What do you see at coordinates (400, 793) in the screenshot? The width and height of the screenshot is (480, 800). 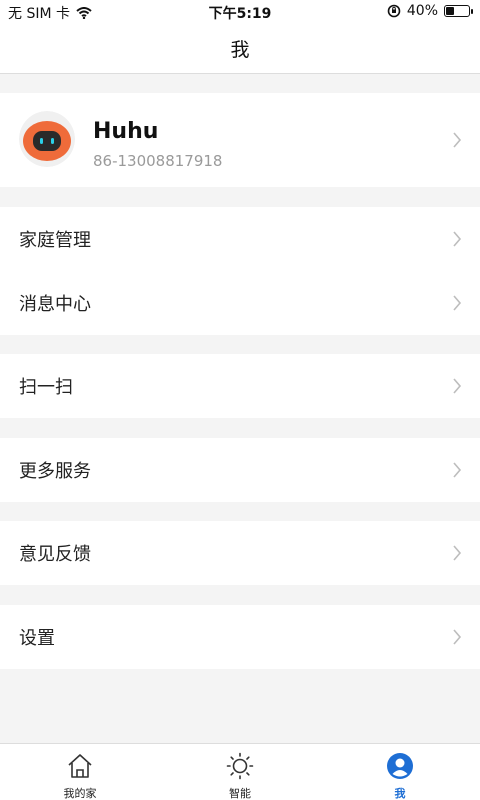 I see `tab-label: 我` at bounding box center [400, 793].